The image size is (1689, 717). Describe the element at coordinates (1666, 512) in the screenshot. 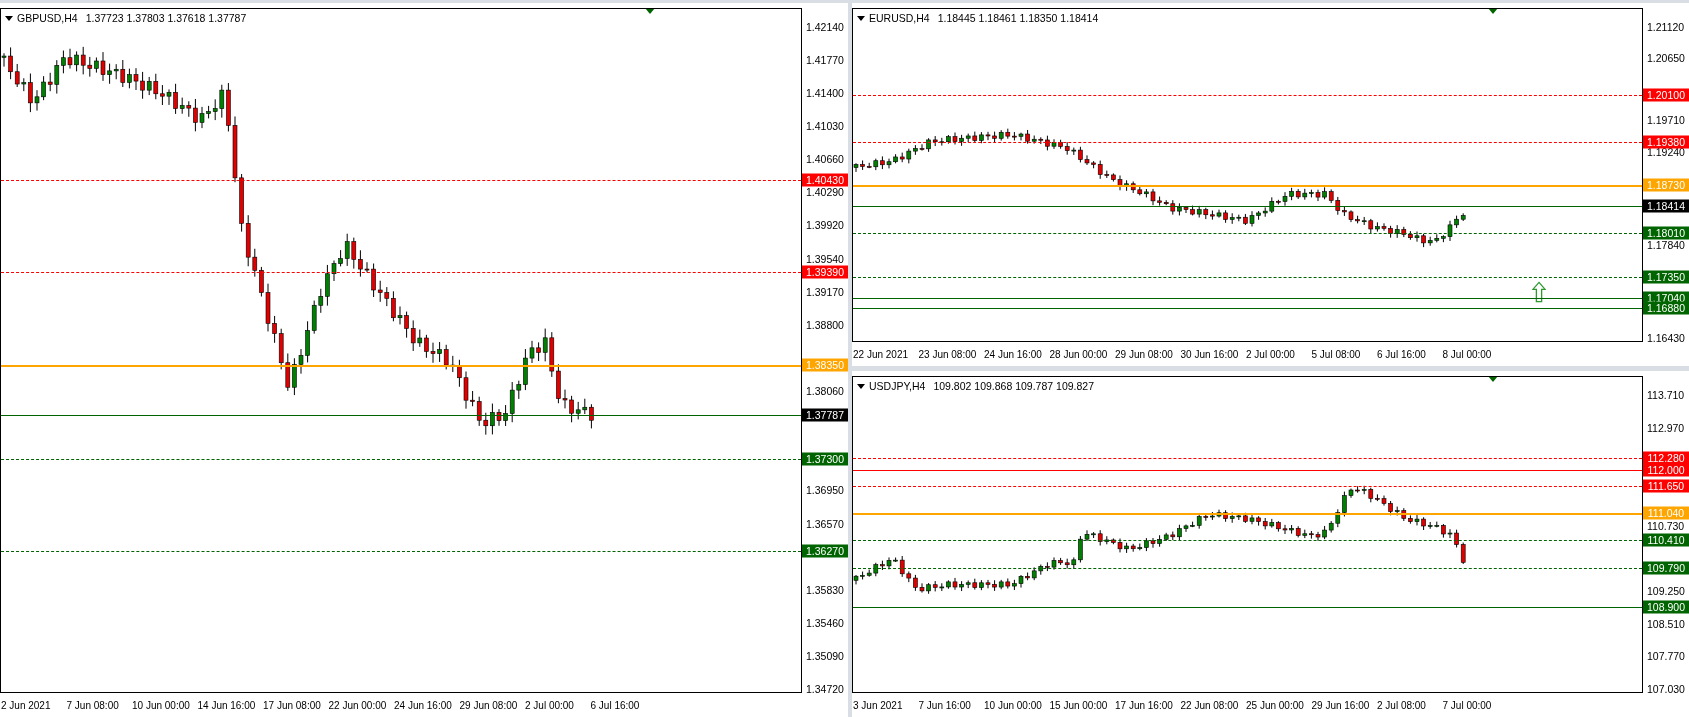

I see `price-level-label: 111.040` at that location.